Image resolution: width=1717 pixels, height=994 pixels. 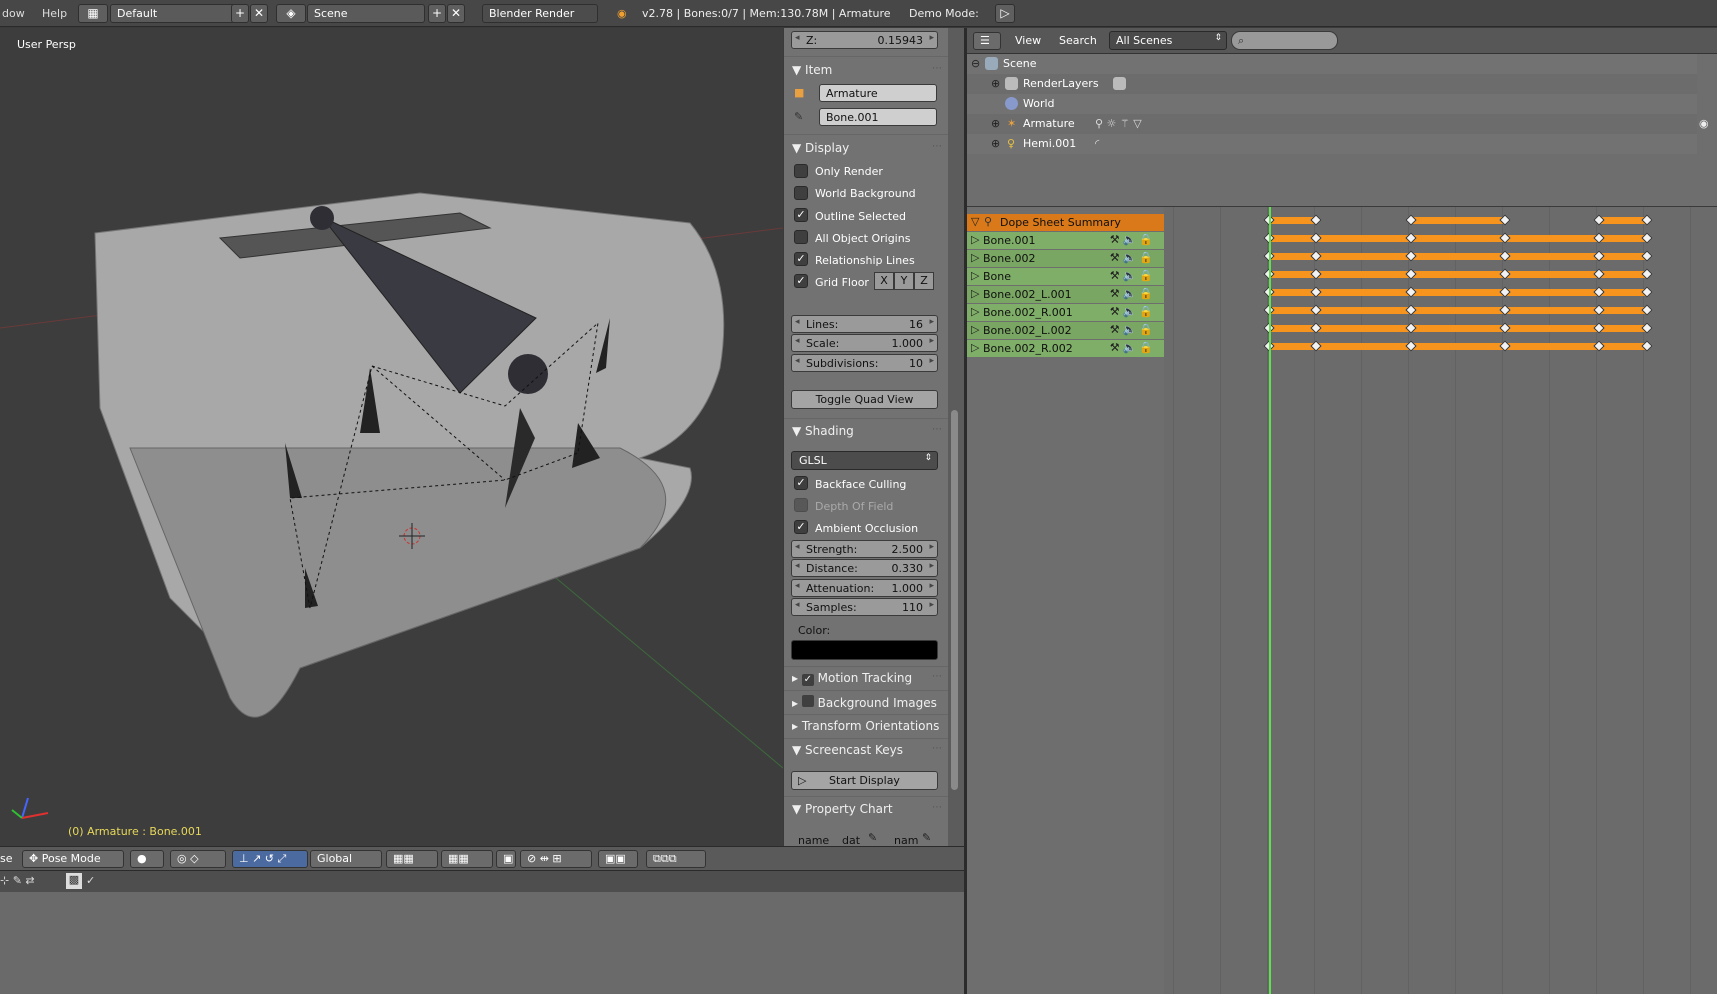 I want to click on proportional-edit-toggles: ⊘ ⇹ ⊞, so click(x=556, y=859).